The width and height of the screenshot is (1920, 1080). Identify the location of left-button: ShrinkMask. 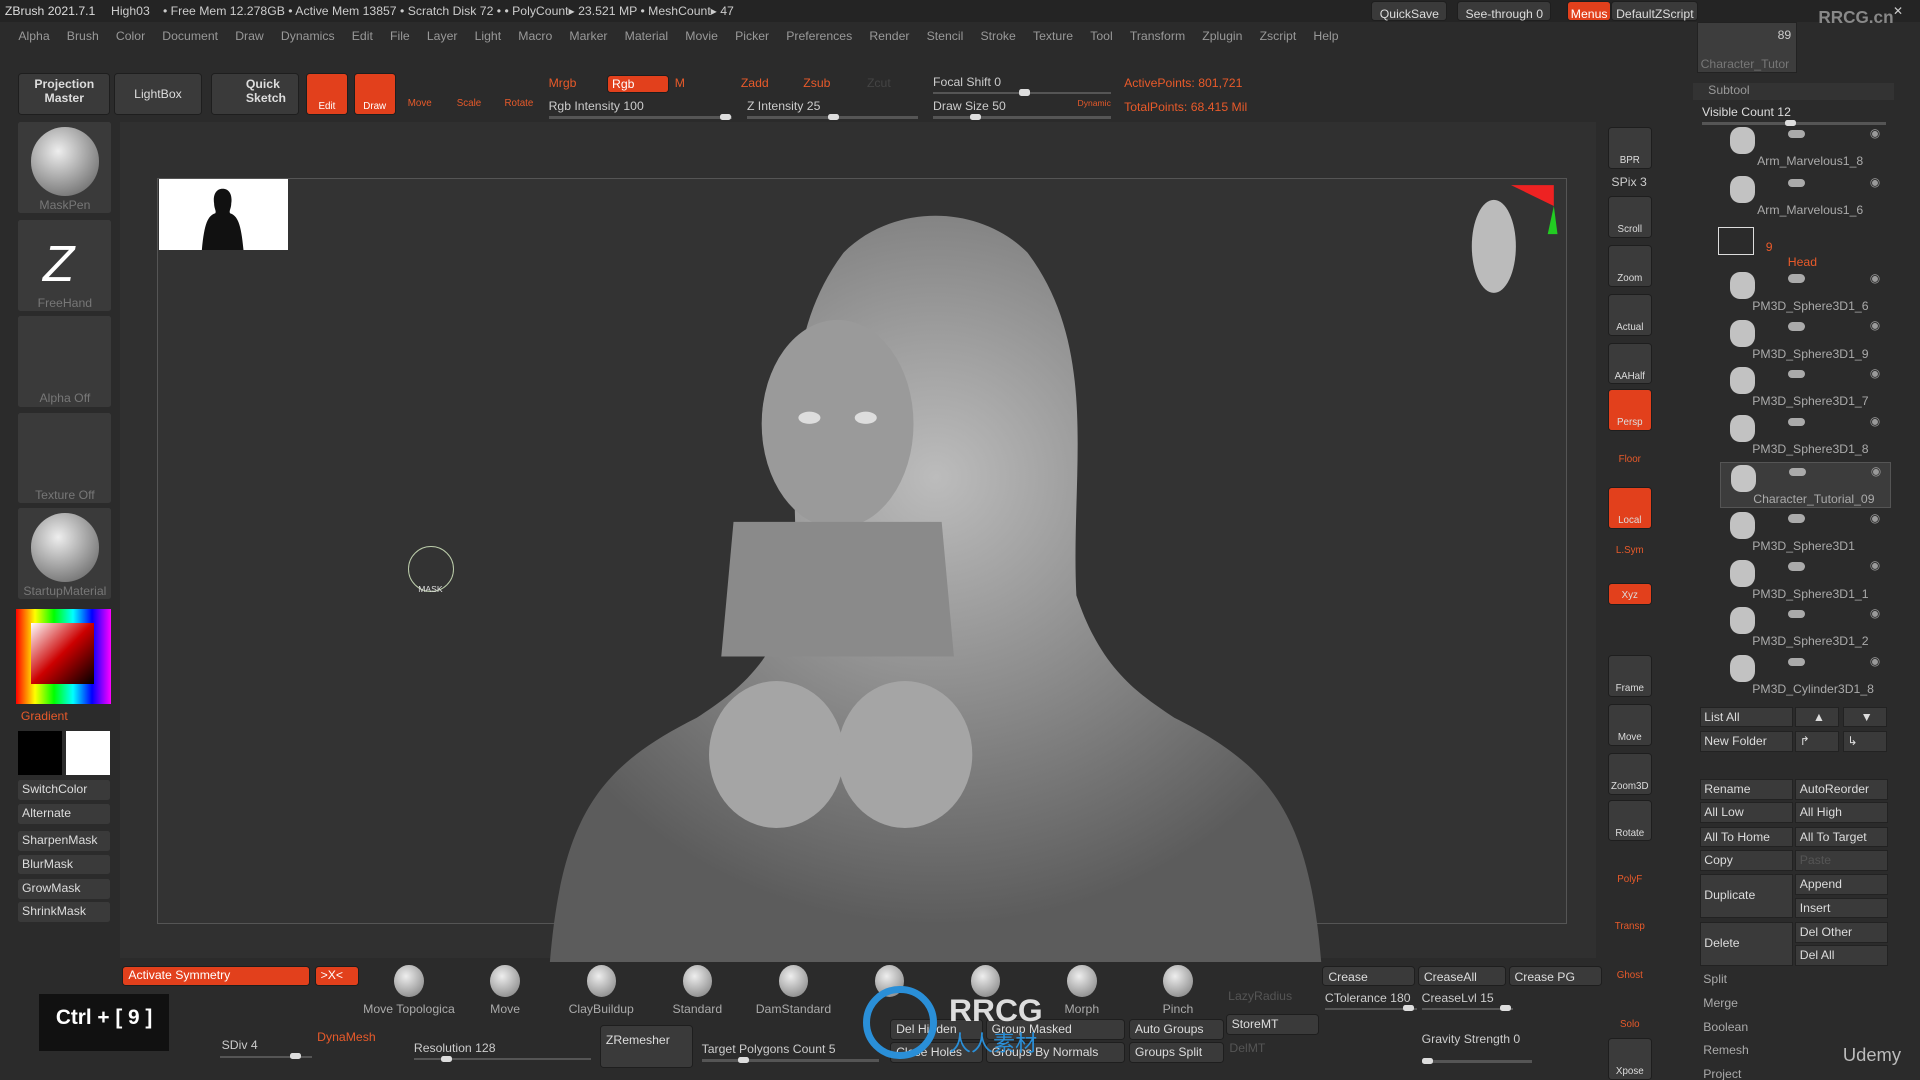
(64, 912).